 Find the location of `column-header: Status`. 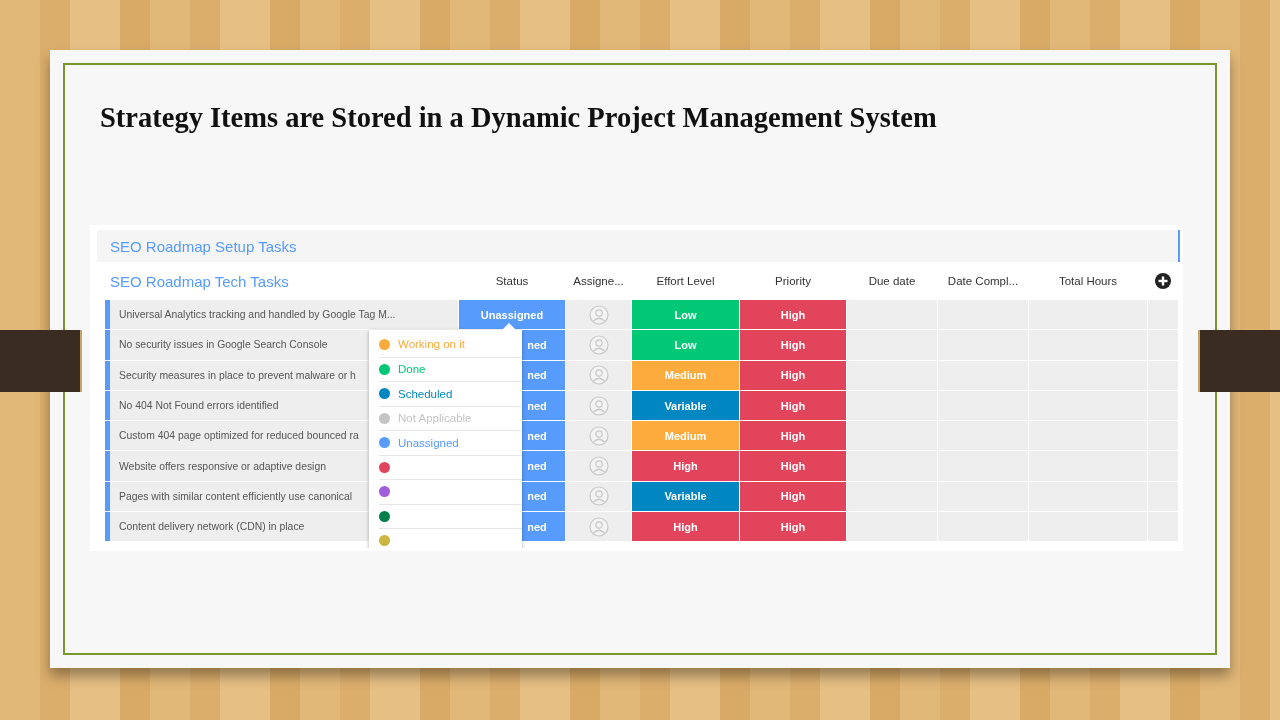

column-header: Status is located at coordinates (512, 281).